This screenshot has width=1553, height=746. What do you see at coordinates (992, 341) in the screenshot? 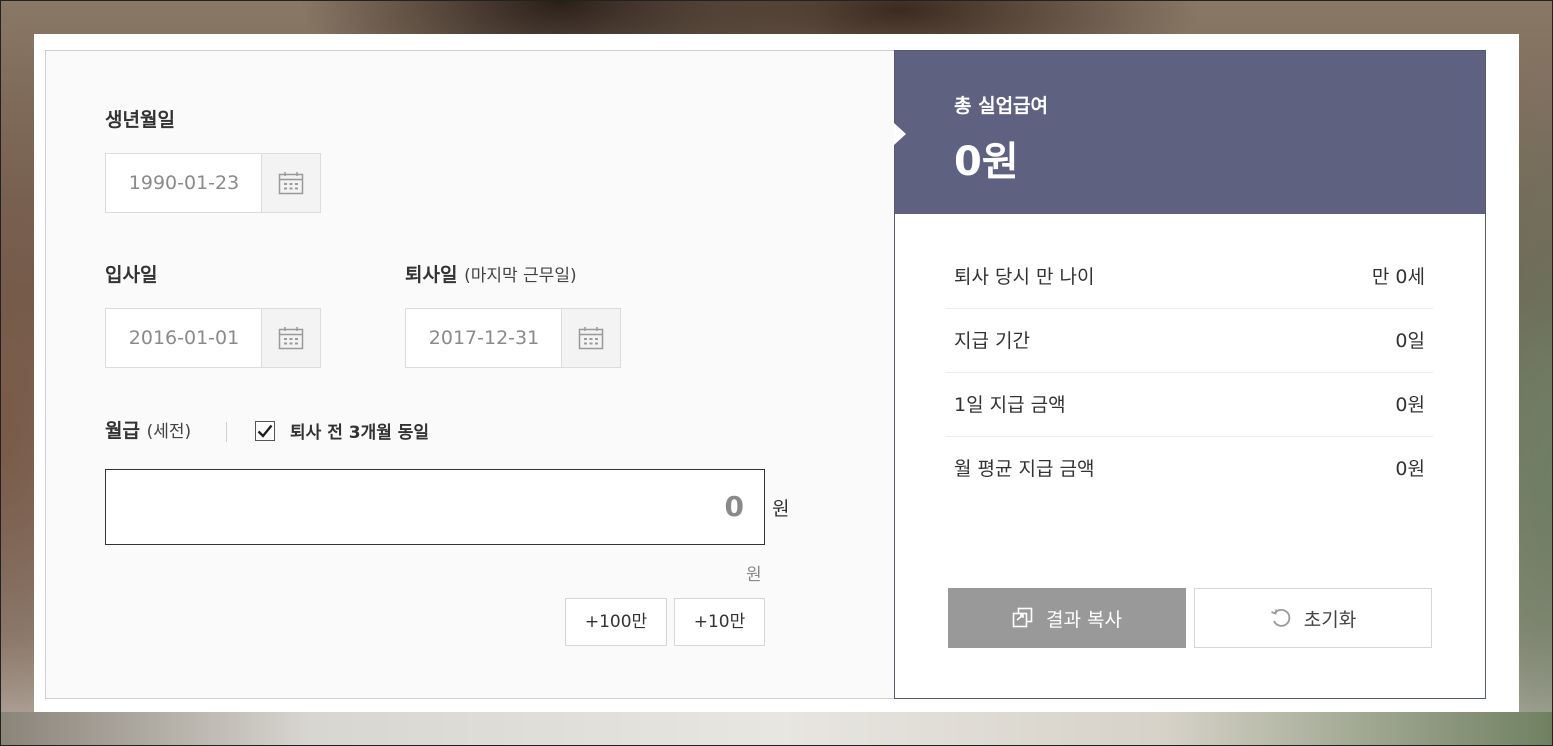
I see `result-key: 지급 기간` at bounding box center [992, 341].